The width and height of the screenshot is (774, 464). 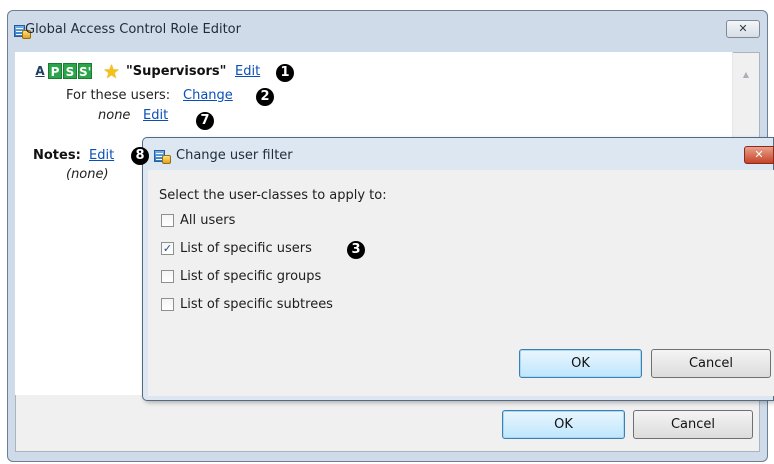 I want to click on dialog-ok-button: OK, so click(x=580, y=363).